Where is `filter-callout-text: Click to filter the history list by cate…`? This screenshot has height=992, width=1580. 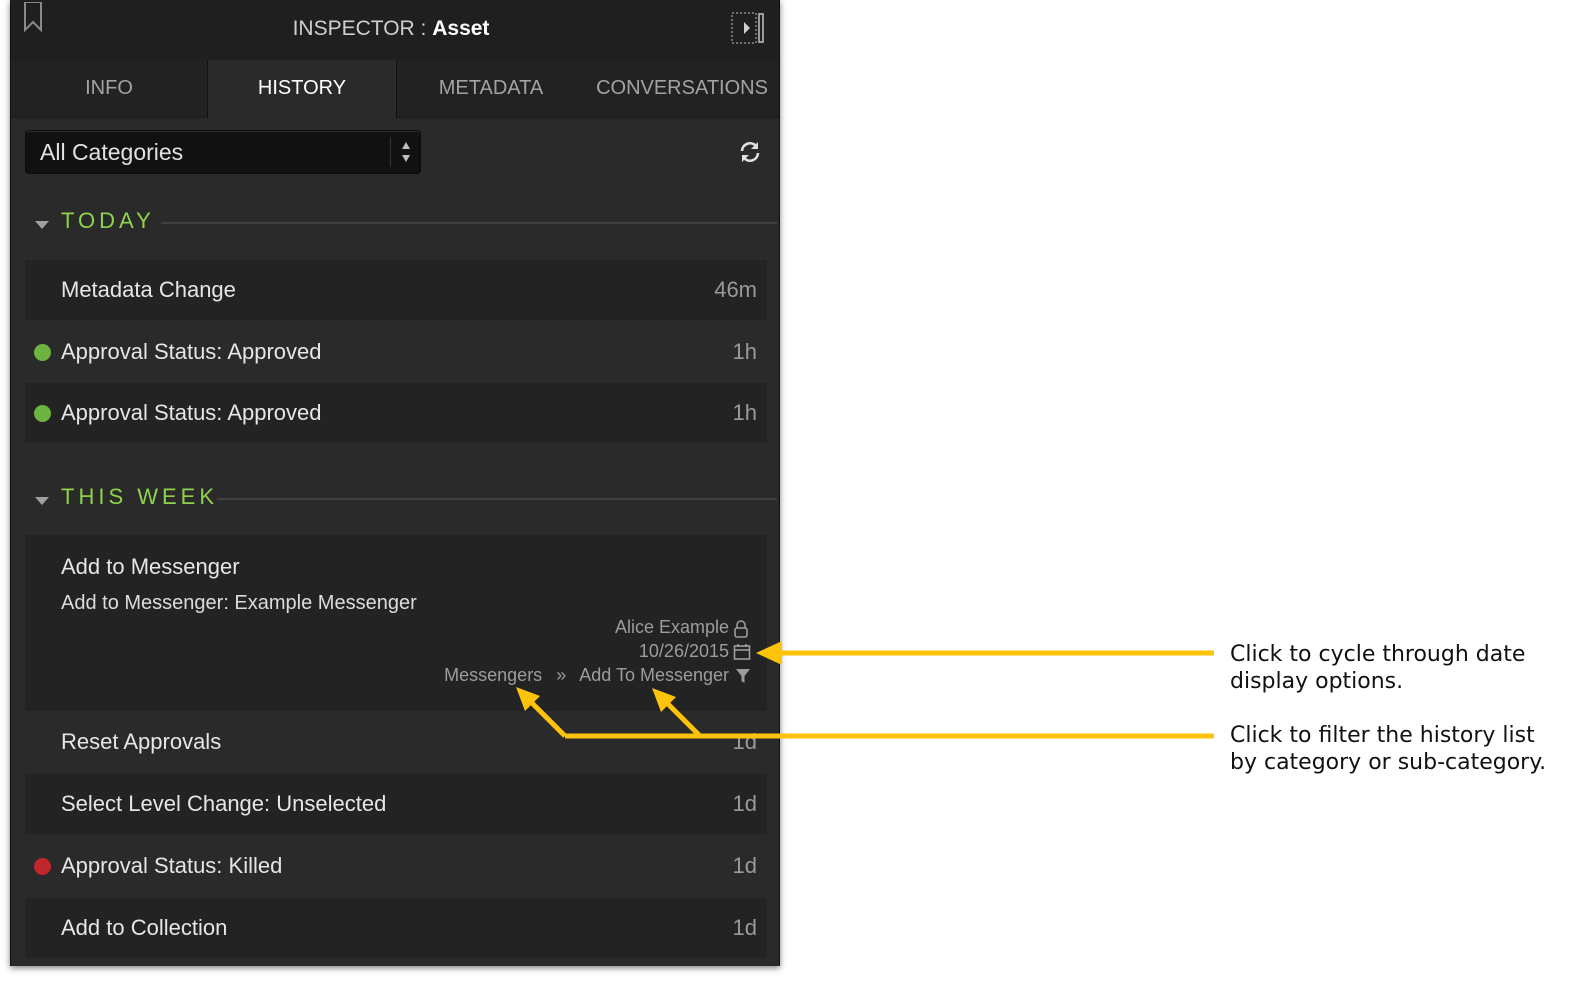 filter-callout-text: Click to filter the history list by cate… is located at coordinates (1388, 749).